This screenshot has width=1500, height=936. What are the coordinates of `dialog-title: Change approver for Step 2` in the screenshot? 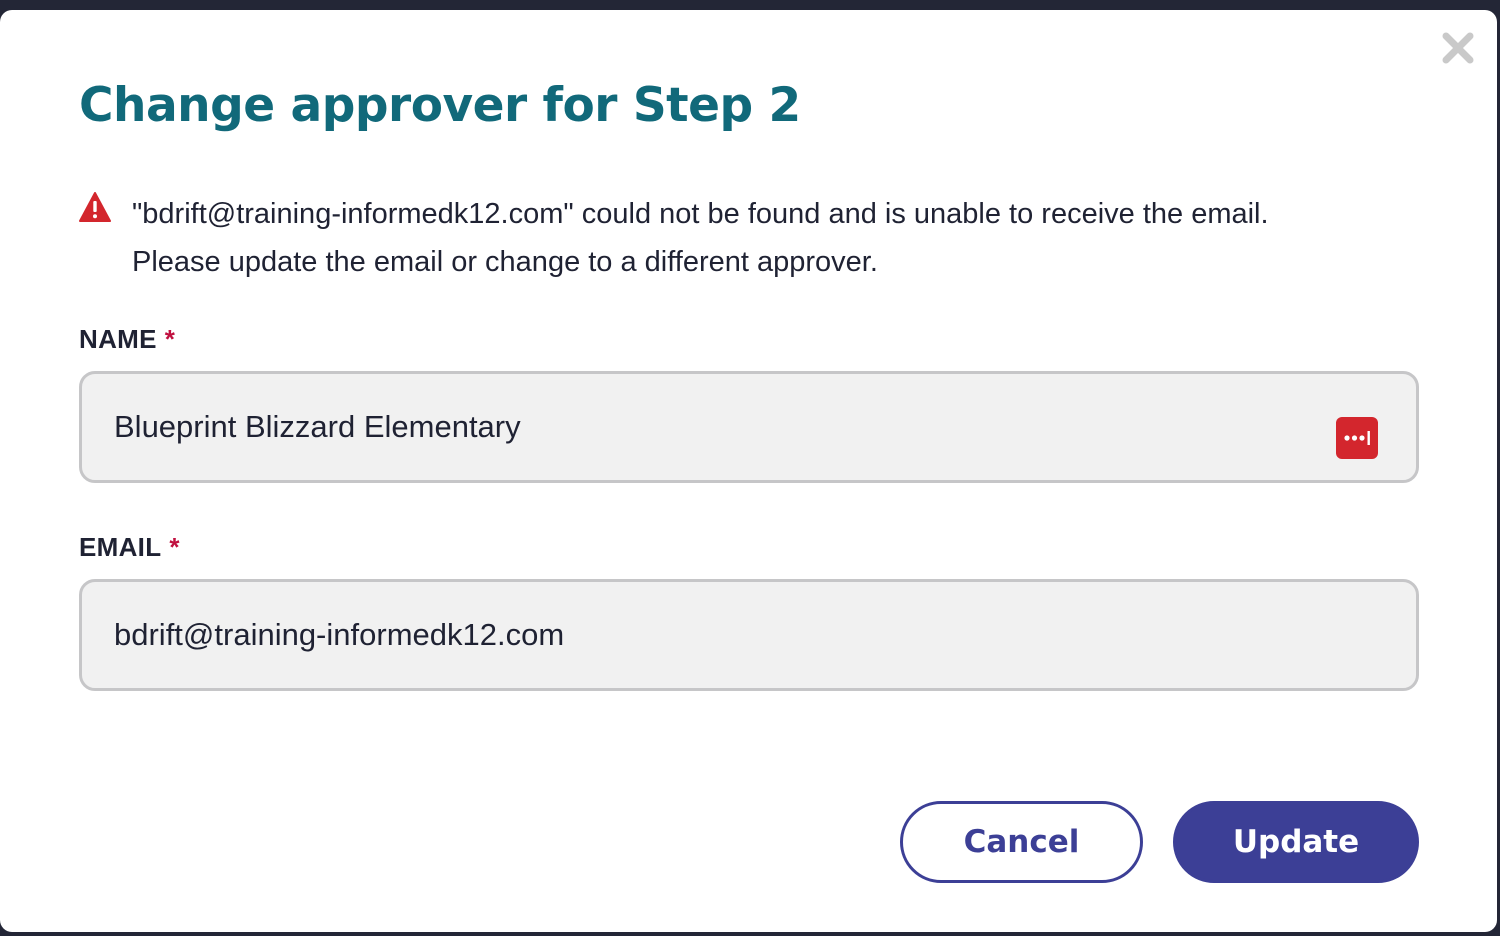 It's located at (440, 105).